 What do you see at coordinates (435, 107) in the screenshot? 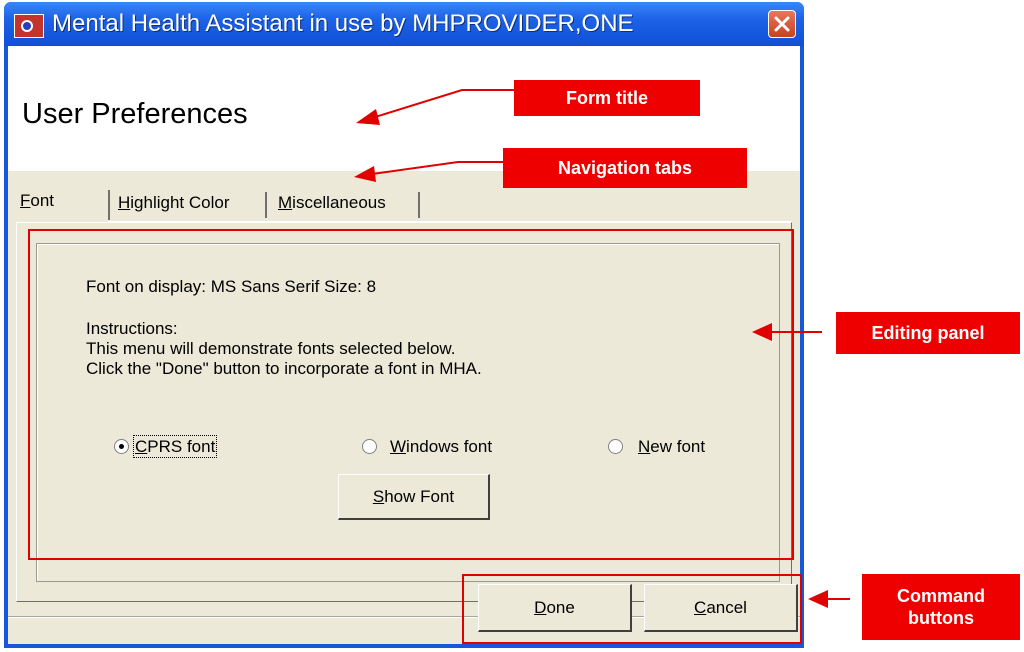
I see `arrow-form-title` at bounding box center [435, 107].